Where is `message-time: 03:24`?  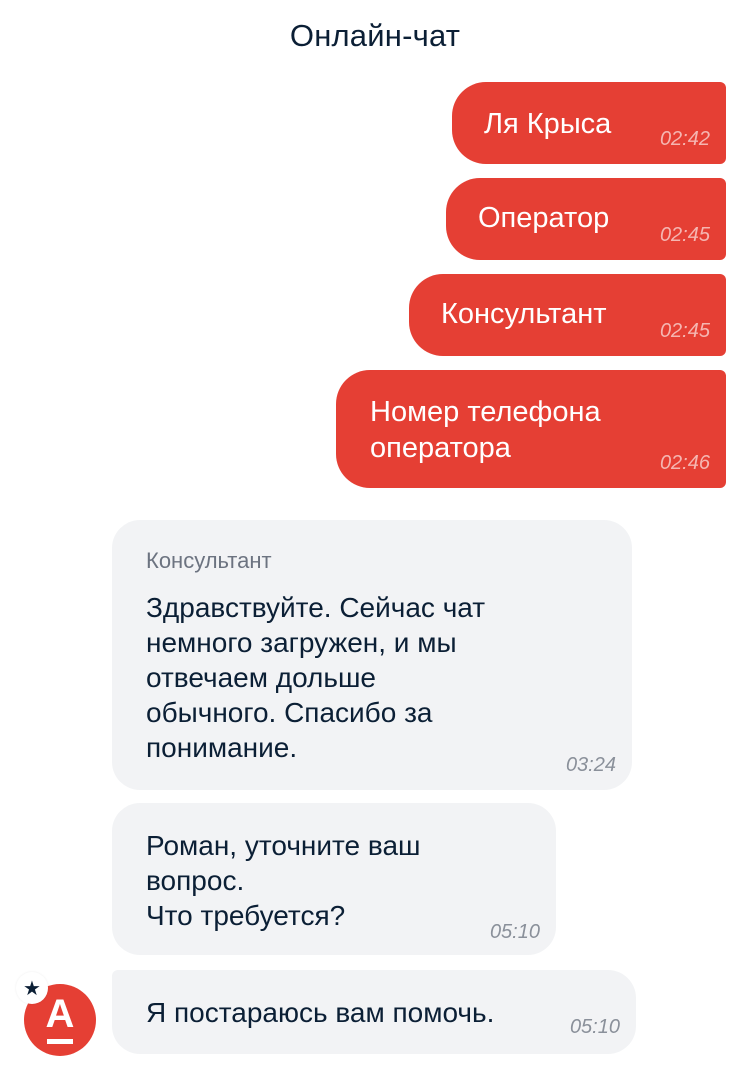 message-time: 03:24 is located at coordinates (590, 765).